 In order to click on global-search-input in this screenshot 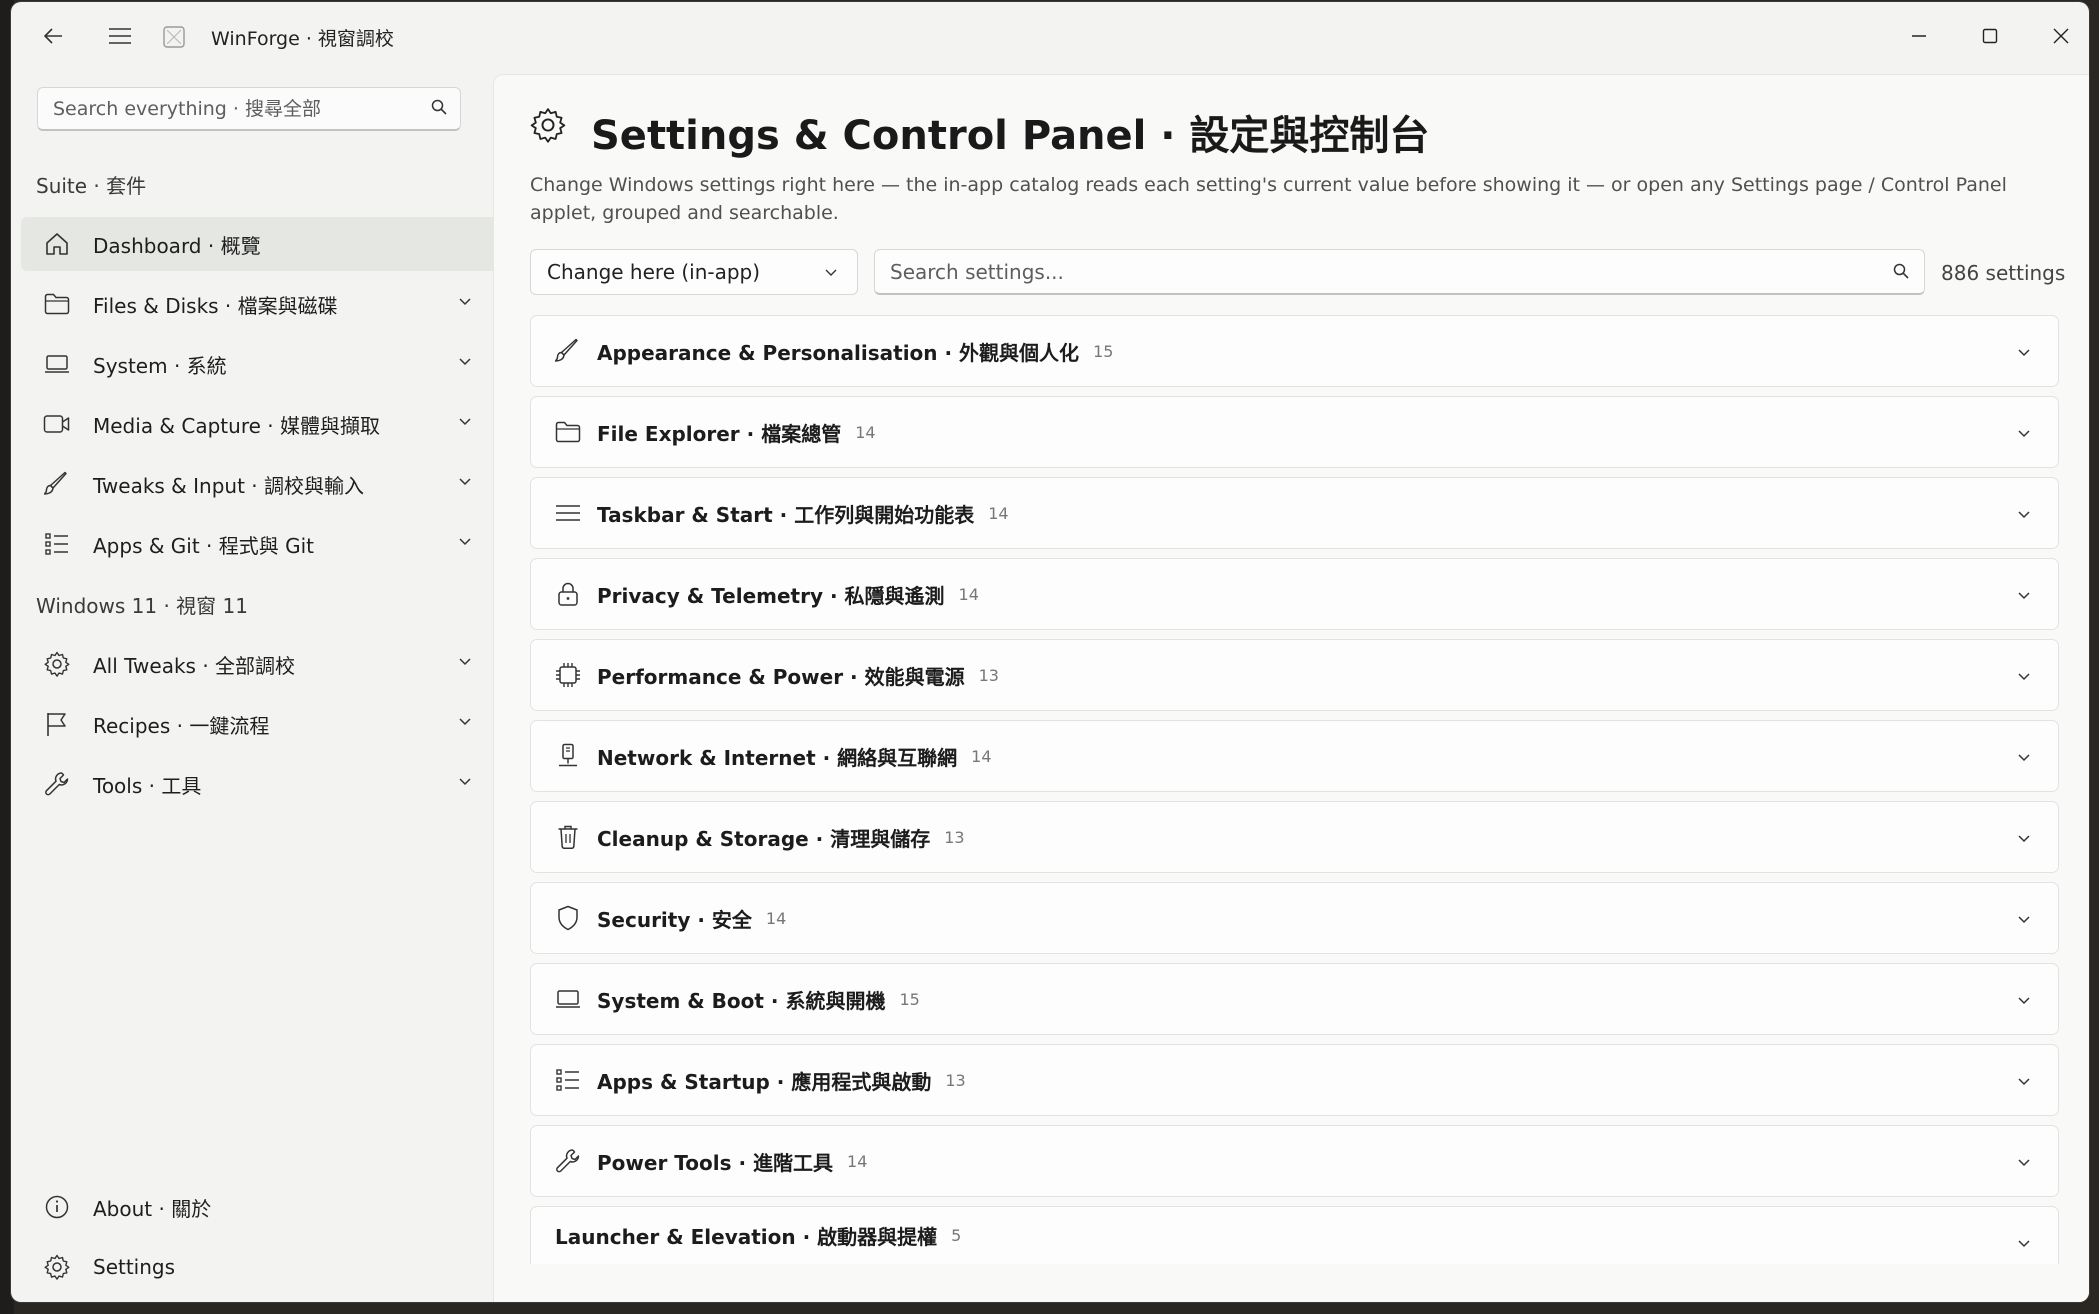, I will do `click(231, 109)`.